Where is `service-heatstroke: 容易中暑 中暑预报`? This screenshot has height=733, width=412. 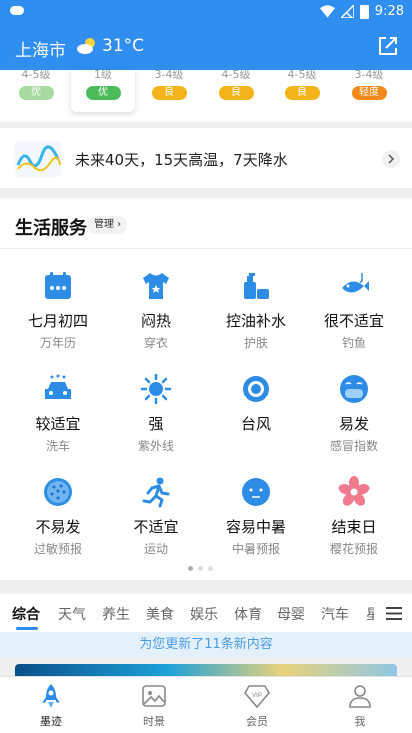 service-heatstroke: 容易中暑 中暑预报 is located at coordinates (256, 524).